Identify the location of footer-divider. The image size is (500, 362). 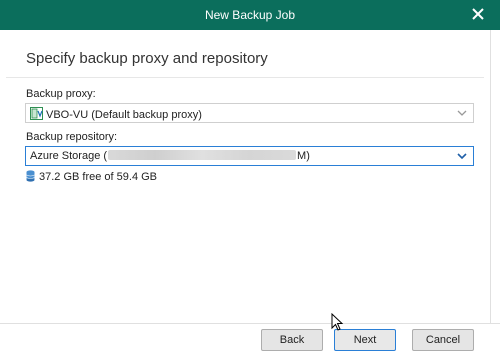
(250, 323).